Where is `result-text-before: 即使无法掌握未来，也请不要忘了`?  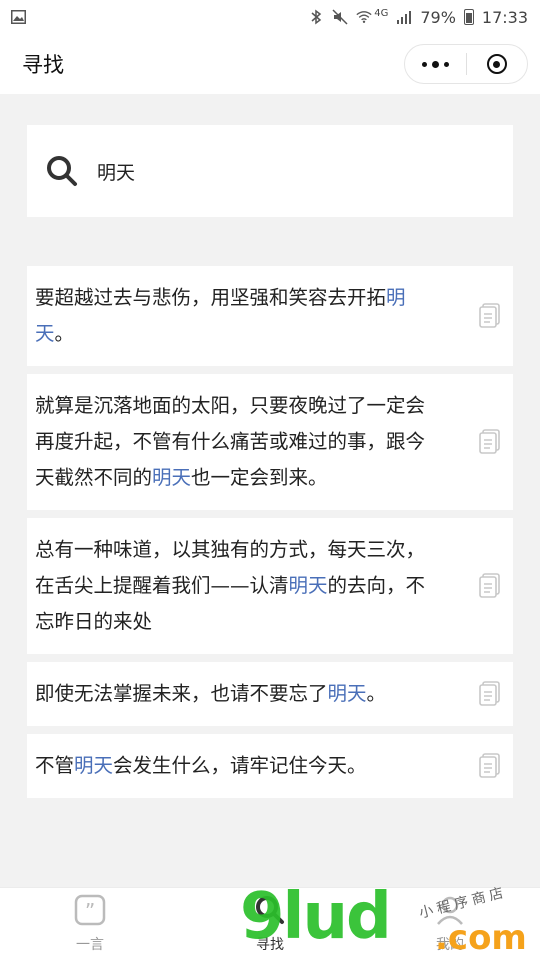
result-text-before: 即使无法掌握未来，也请不要忘了 is located at coordinates (181, 693).